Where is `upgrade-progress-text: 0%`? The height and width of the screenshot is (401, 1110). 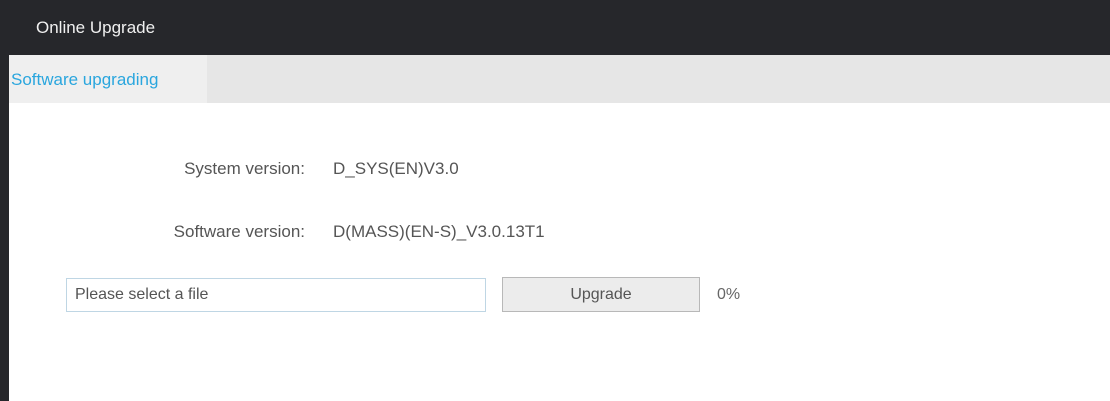 upgrade-progress-text: 0% is located at coordinates (729, 294).